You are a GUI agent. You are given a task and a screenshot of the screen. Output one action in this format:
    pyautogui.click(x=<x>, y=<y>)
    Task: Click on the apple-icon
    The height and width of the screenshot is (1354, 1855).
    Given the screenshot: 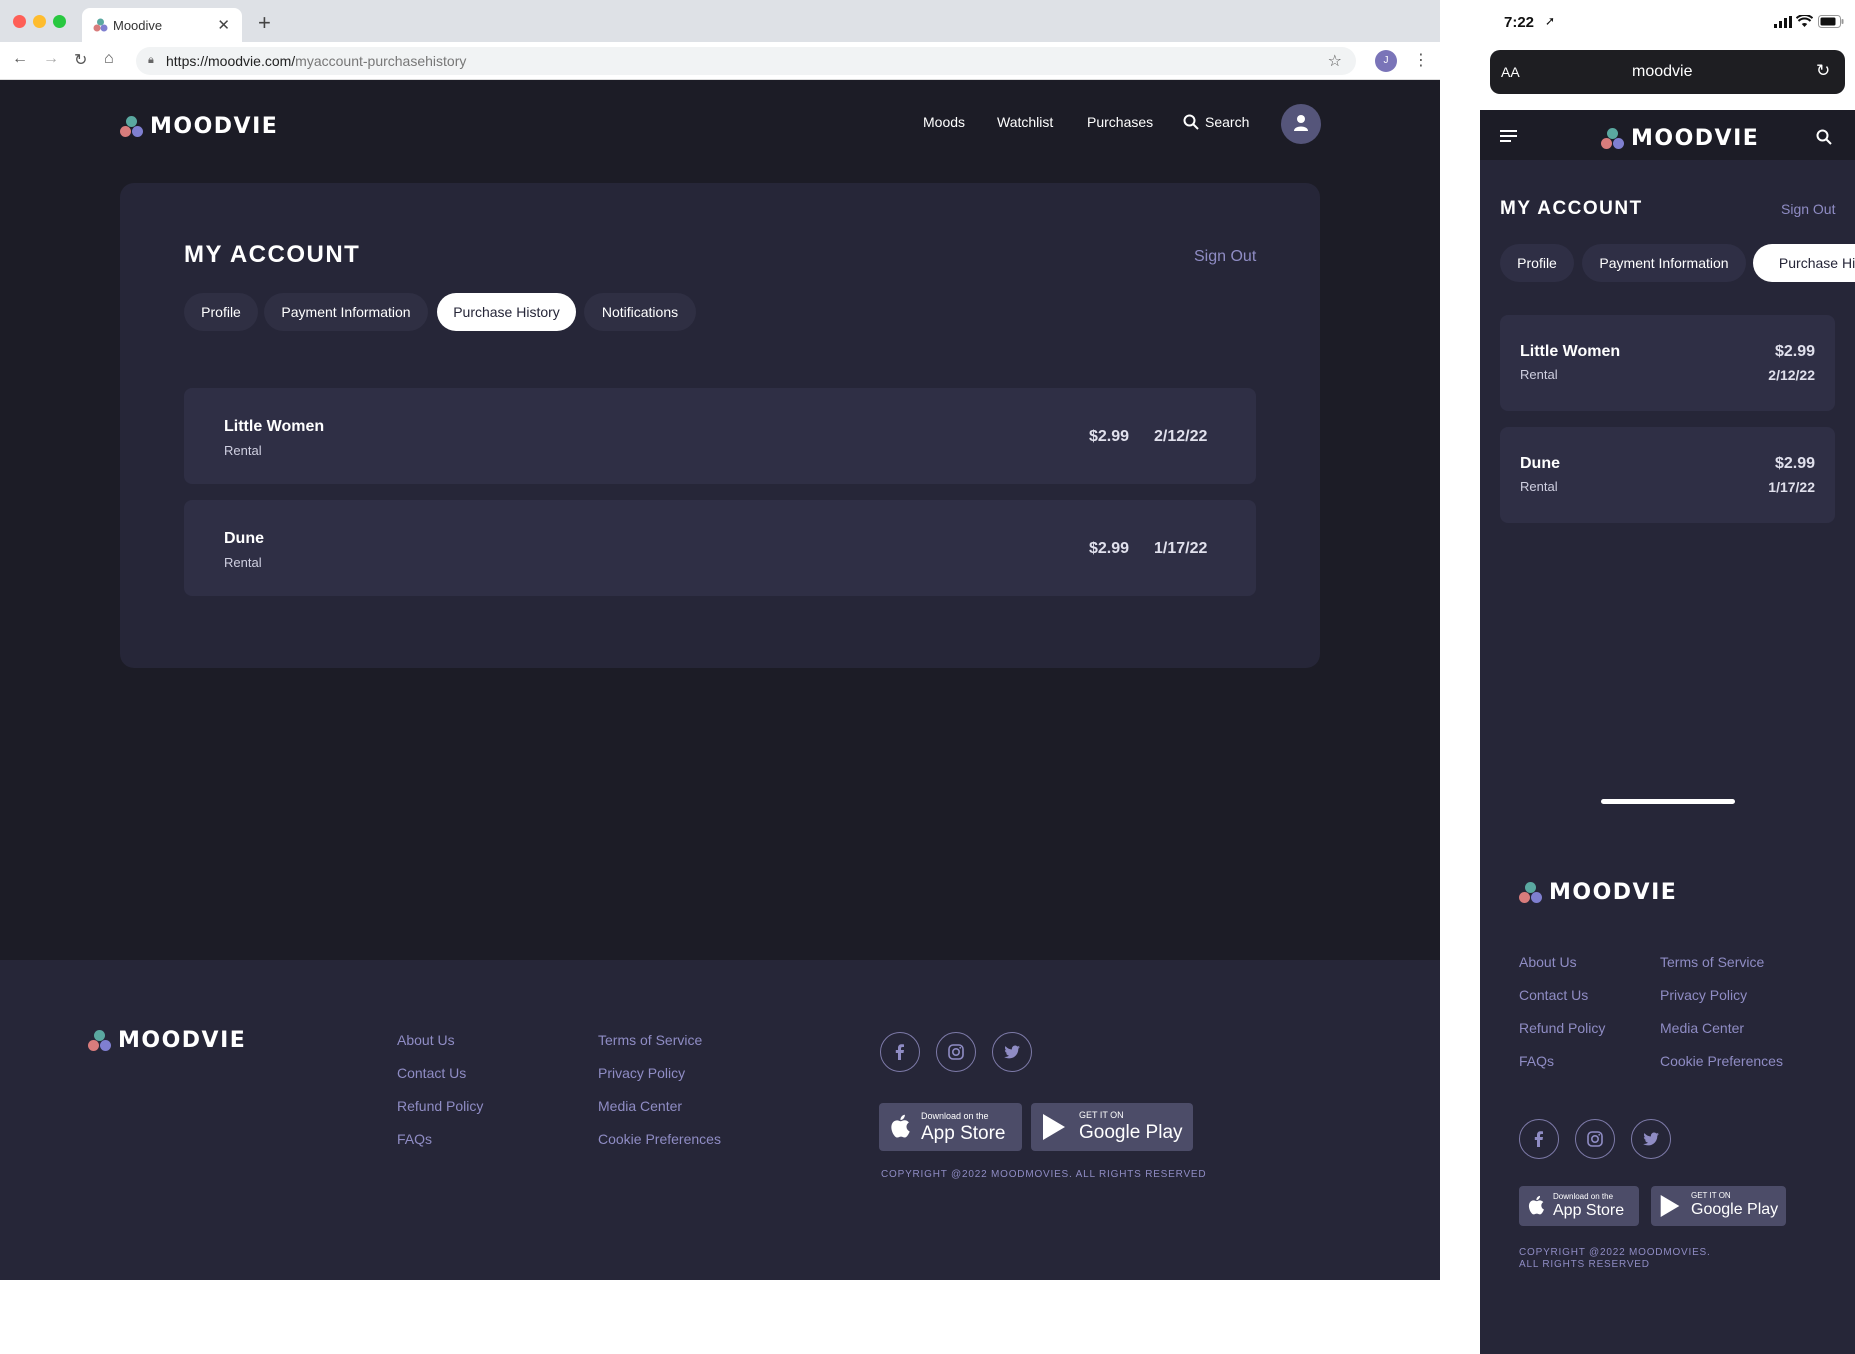 What is the action you would take?
    pyautogui.click(x=1536, y=1205)
    